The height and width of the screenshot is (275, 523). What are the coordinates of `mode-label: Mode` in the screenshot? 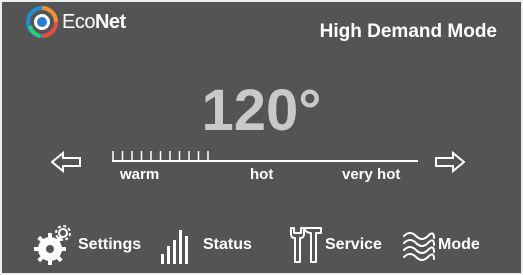 It's located at (459, 244).